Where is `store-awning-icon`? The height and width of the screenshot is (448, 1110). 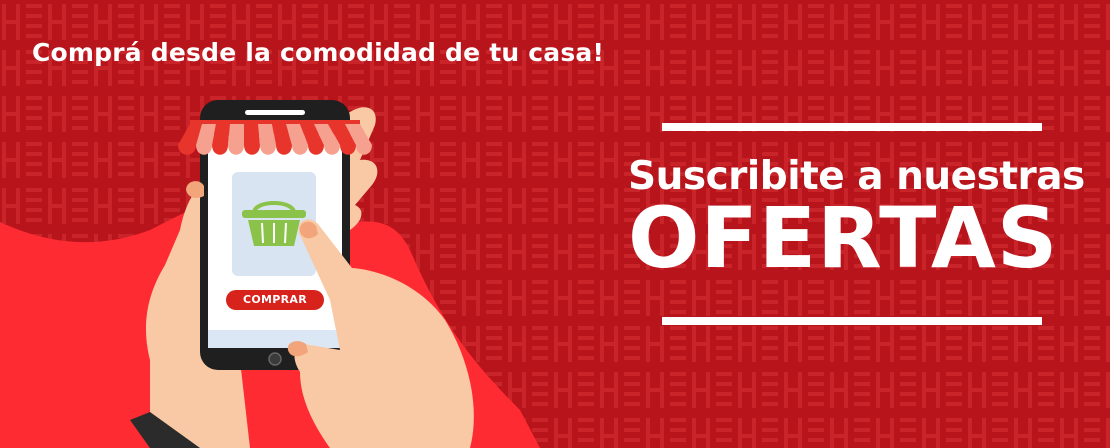 store-awning-icon is located at coordinates (275, 137).